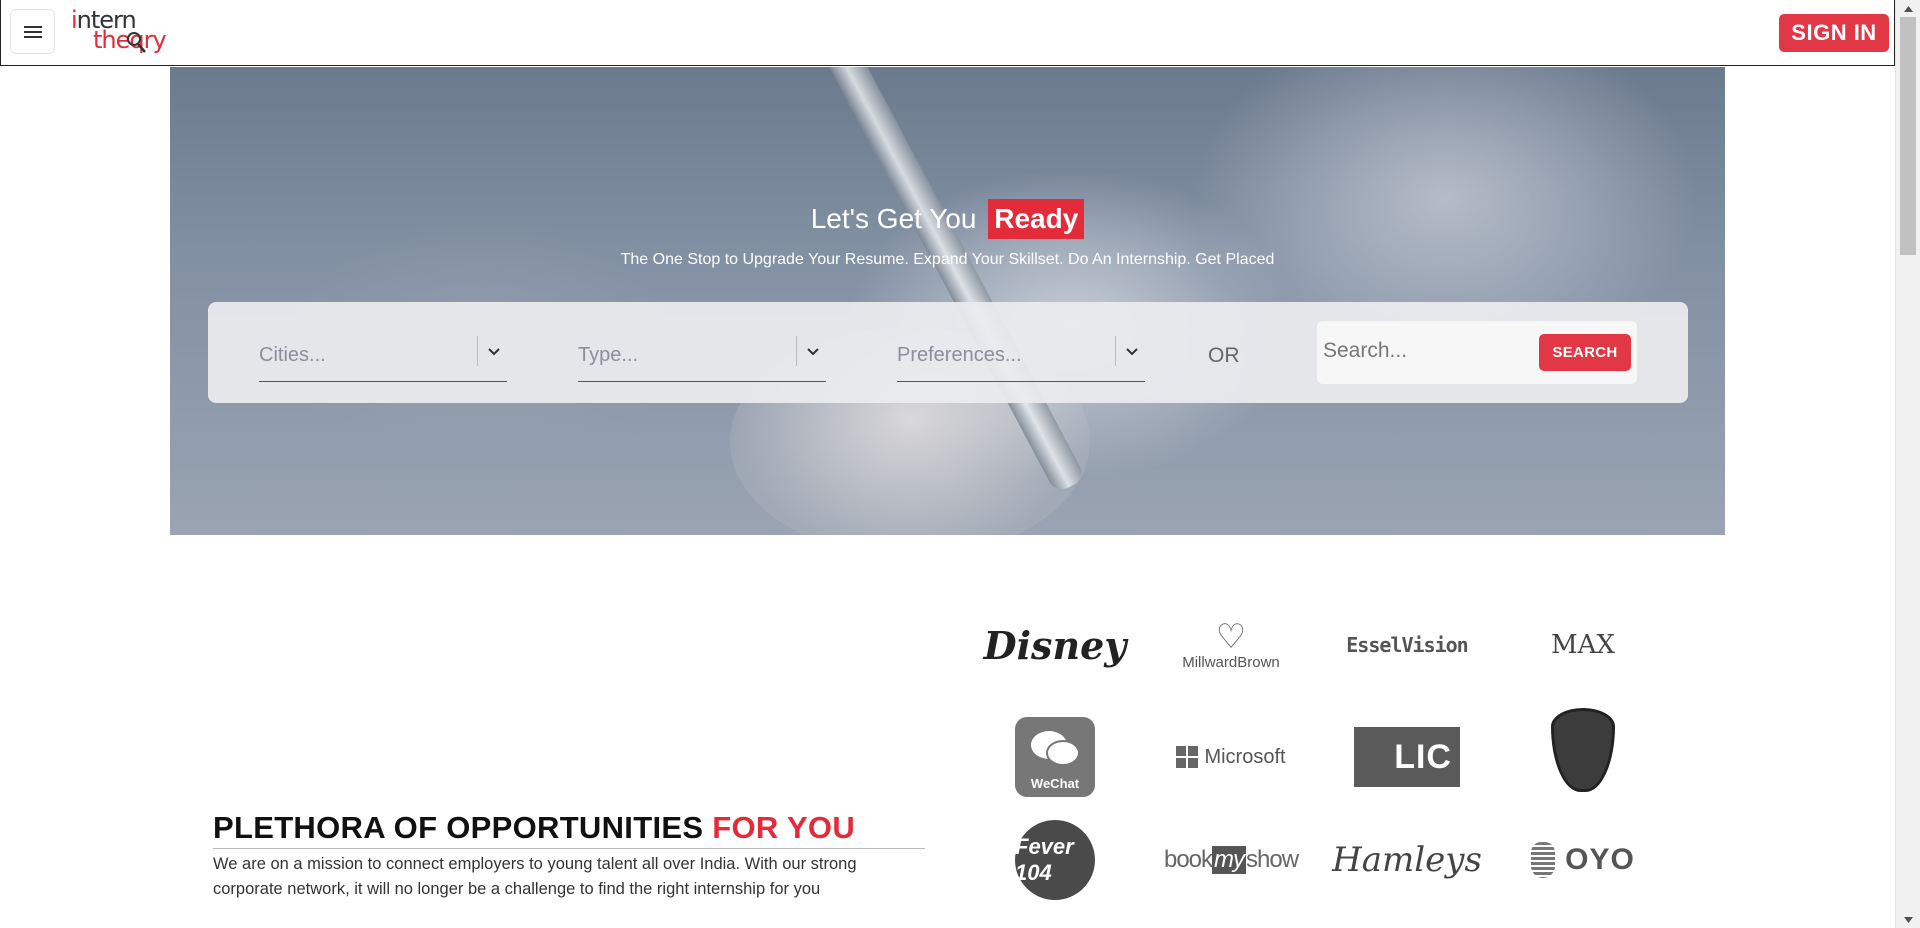 The height and width of the screenshot is (928, 1920). I want to click on lic-text: LIC, so click(1407, 757).